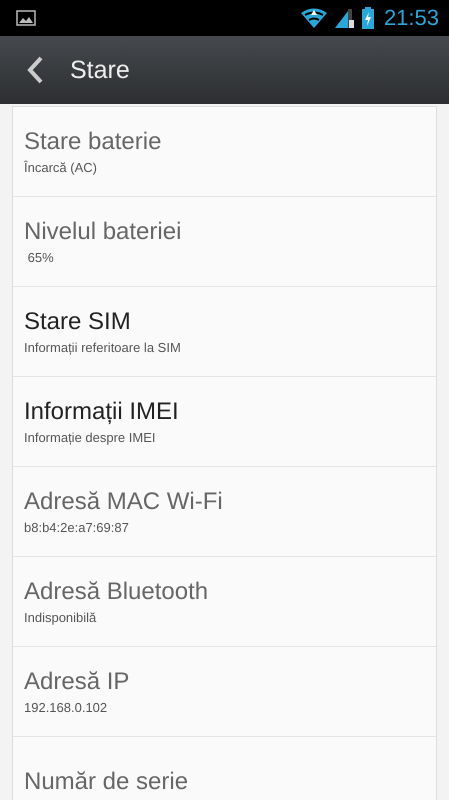 The width and height of the screenshot is (449, 800). Describe the element at coordinates (35, 70) in the screenshot. I see `back-icon` at that location.